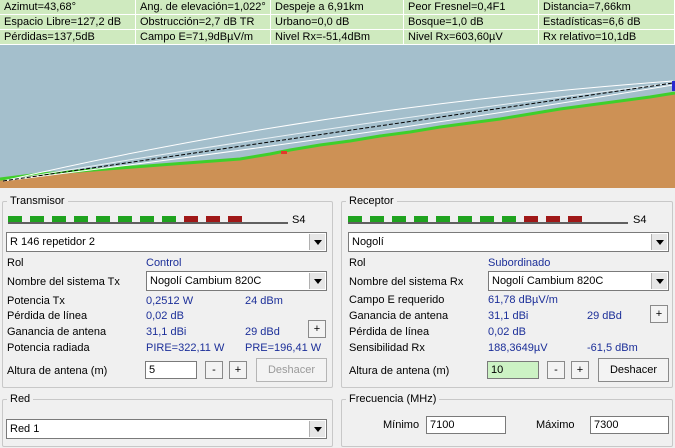  What do you see at coordinates (68, 37) in the screenshot?
I see `losses-stat: Pérdidas=137,5dB` at bounding box center [68, 37].